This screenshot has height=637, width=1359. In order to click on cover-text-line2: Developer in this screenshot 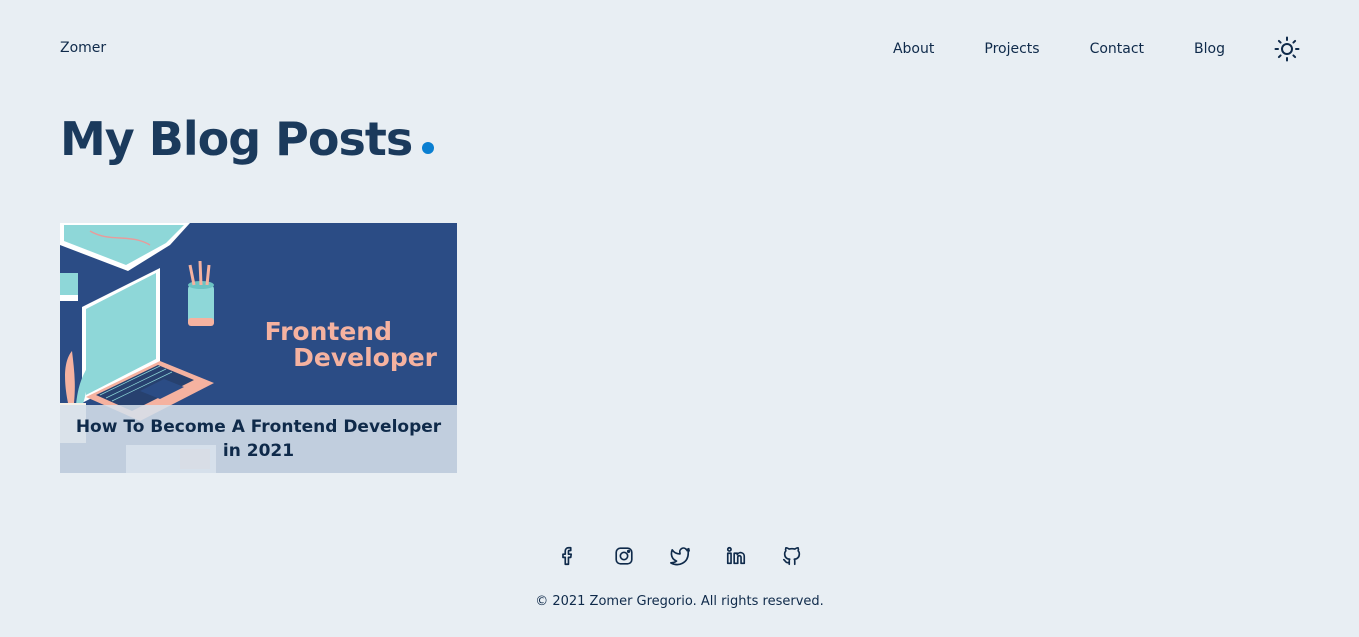, I will do `click(365, 357)`.